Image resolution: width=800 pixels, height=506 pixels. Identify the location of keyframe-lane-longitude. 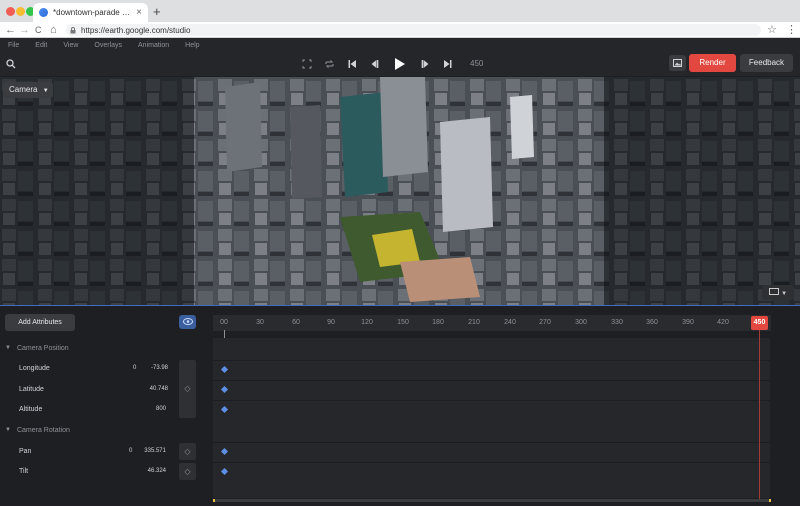
(491, 370).